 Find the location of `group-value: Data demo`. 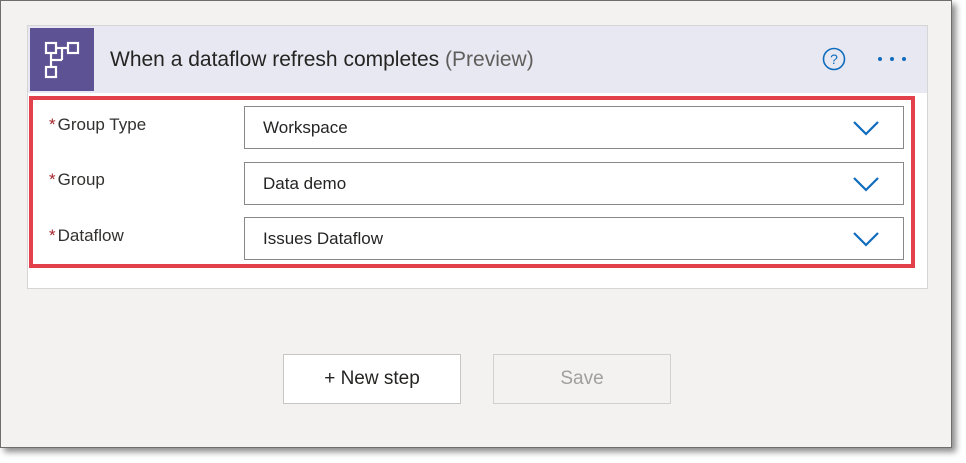

group-value: Data demo is located at coordinates (305, 183).